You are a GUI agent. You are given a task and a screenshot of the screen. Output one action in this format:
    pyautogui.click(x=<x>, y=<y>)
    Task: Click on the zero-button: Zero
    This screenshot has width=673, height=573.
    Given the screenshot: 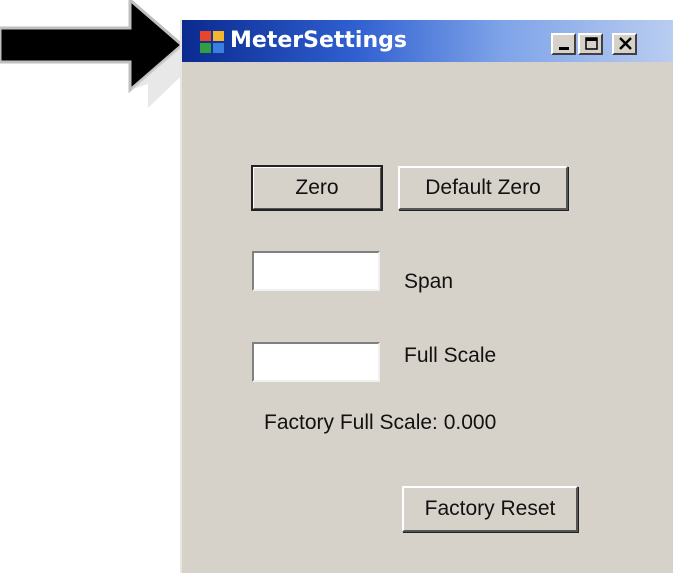 What is the action you would take?
    pyautogui.click(x=317, y=188)
    